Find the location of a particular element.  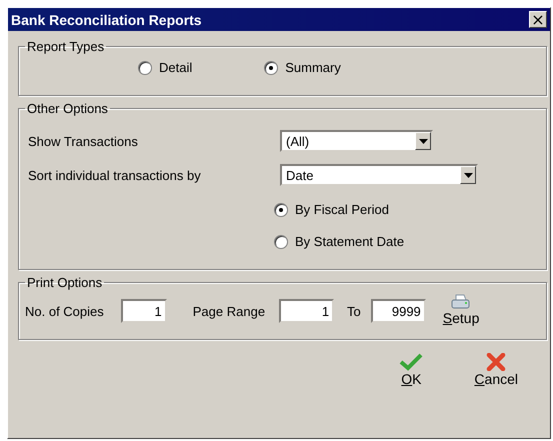

field-label: Sort individual transactions by is located at coordinates (114, 175).